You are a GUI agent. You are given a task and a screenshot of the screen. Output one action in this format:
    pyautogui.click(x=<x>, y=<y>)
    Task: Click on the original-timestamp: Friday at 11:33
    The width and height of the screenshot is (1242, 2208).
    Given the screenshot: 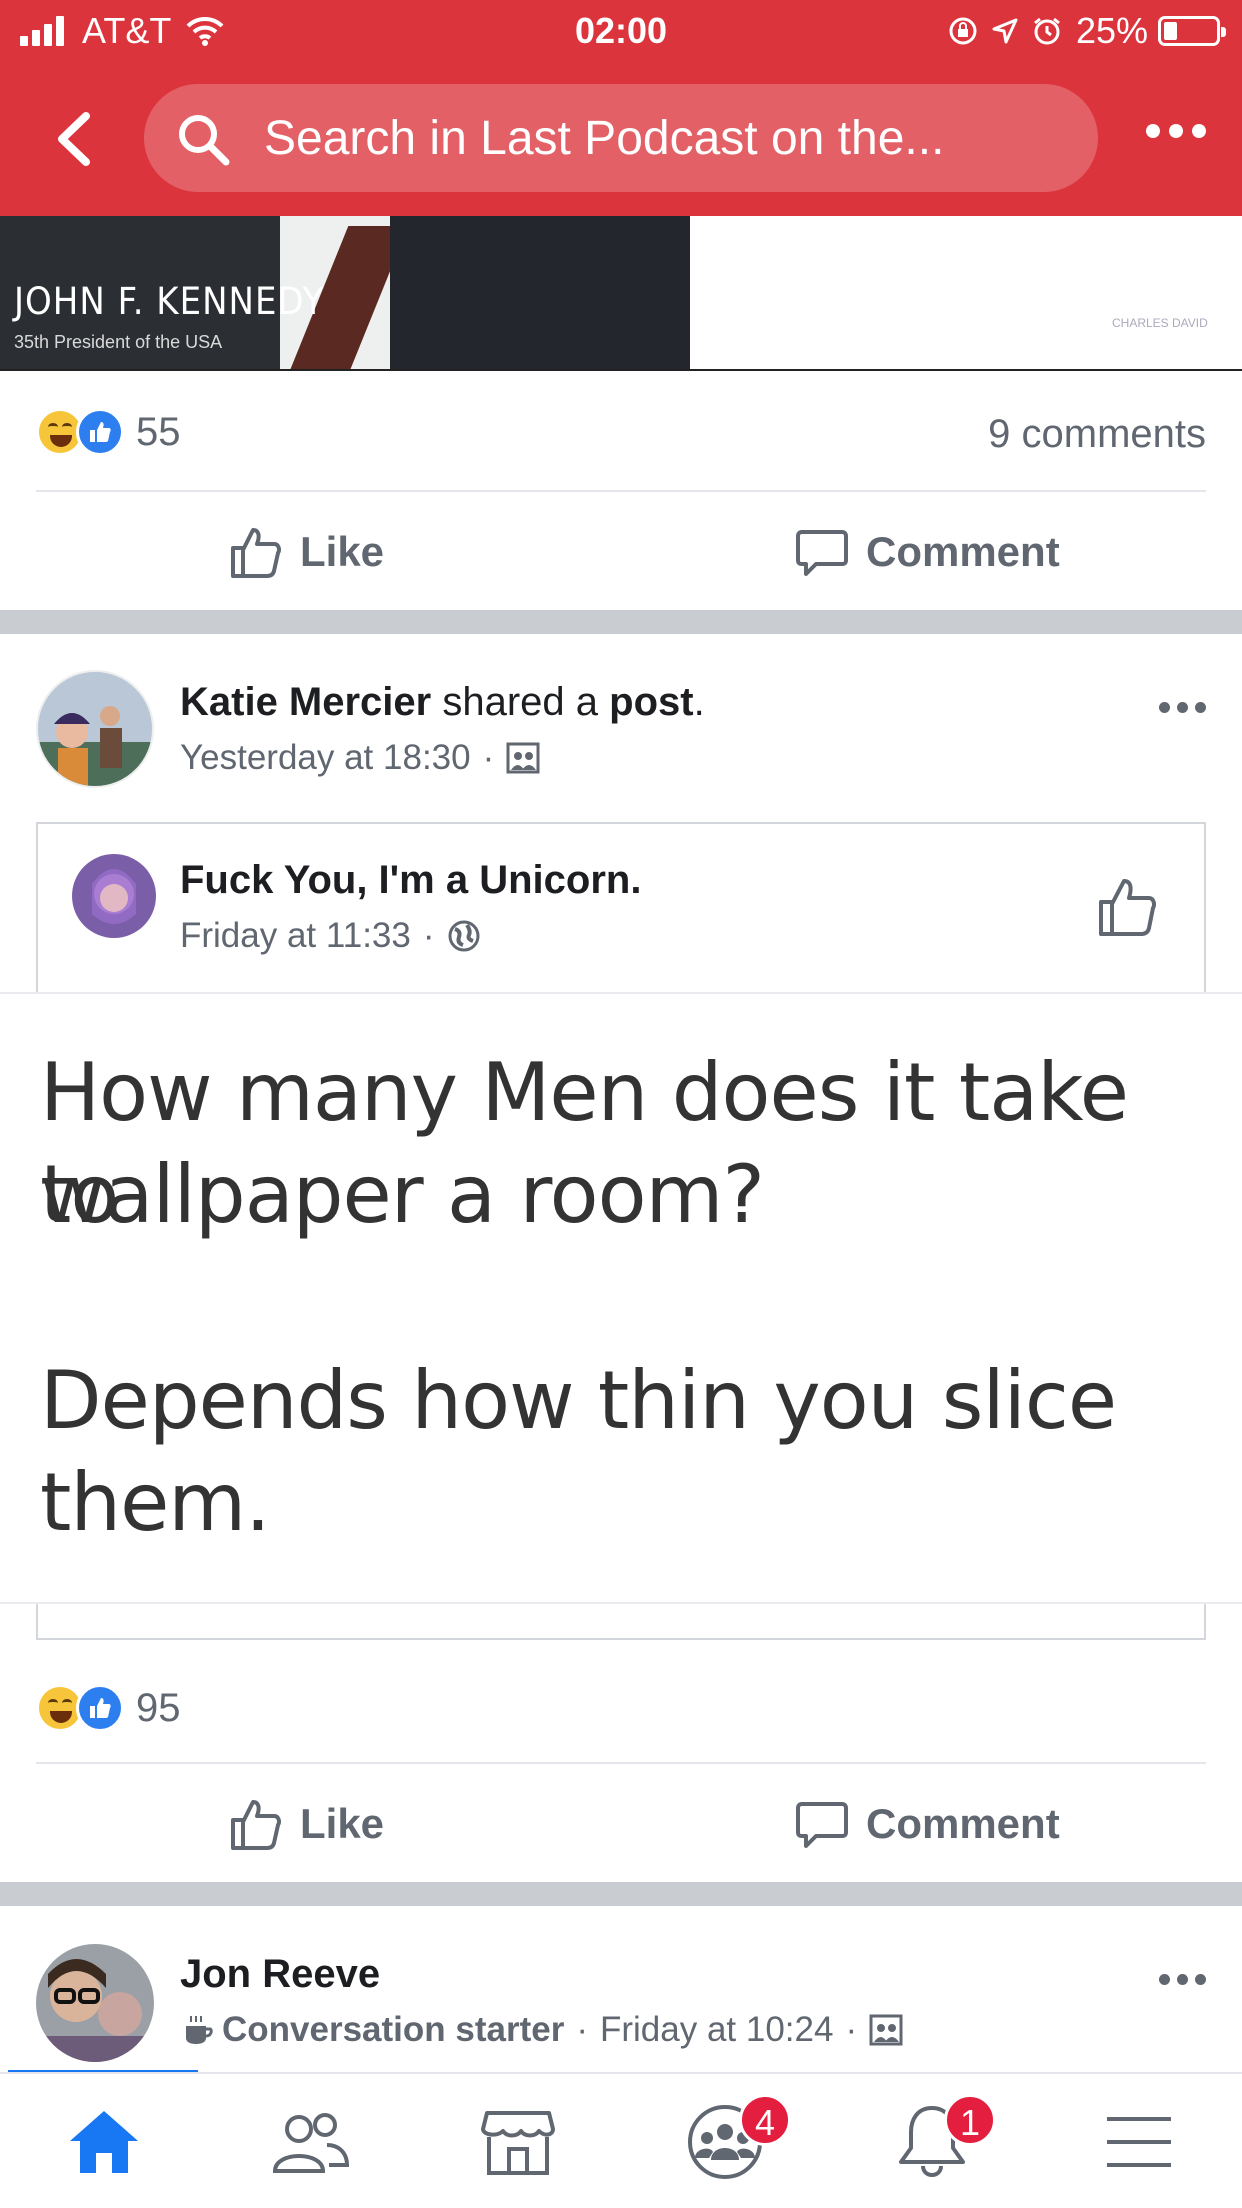 What is the action you would take?
    pyautogui.click(x=295, y=936)
    